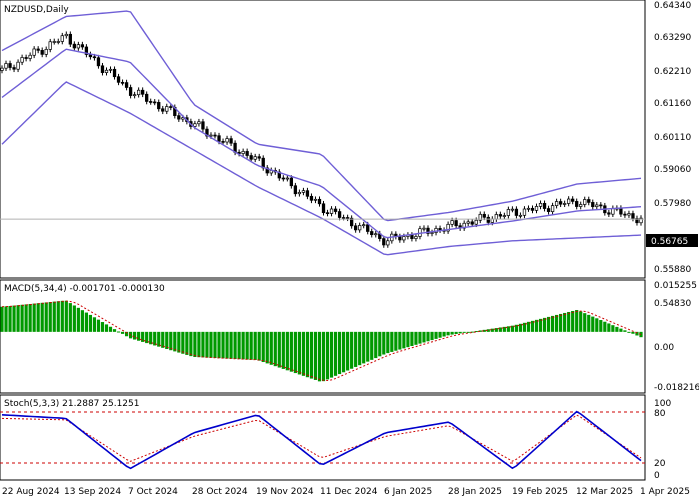 The width and height of the screenshot is (699, 504). Describe the element at coordinates (676, 337) in the screenshot. I see `macd-axis: 0.015255 0.00 -0.018216` at that location.